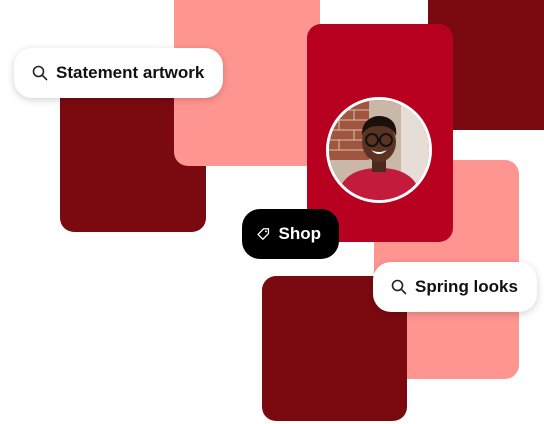 The height and width of the screenshot is (424, 544). I want to click on search-pill-statement-artwork: Statement artwork, so click(118, 73).